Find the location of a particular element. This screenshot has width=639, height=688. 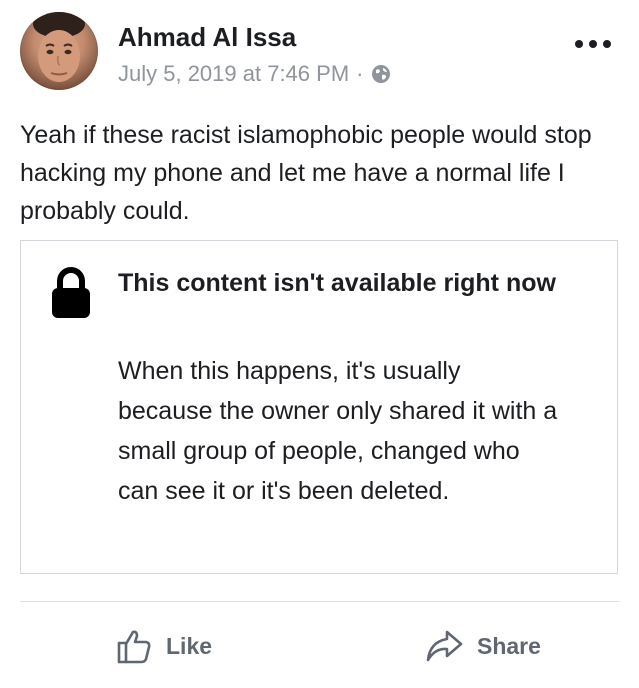

post-timestamp: July 5, 2019 at 7:46 PM is located at coordinates (233, 74).